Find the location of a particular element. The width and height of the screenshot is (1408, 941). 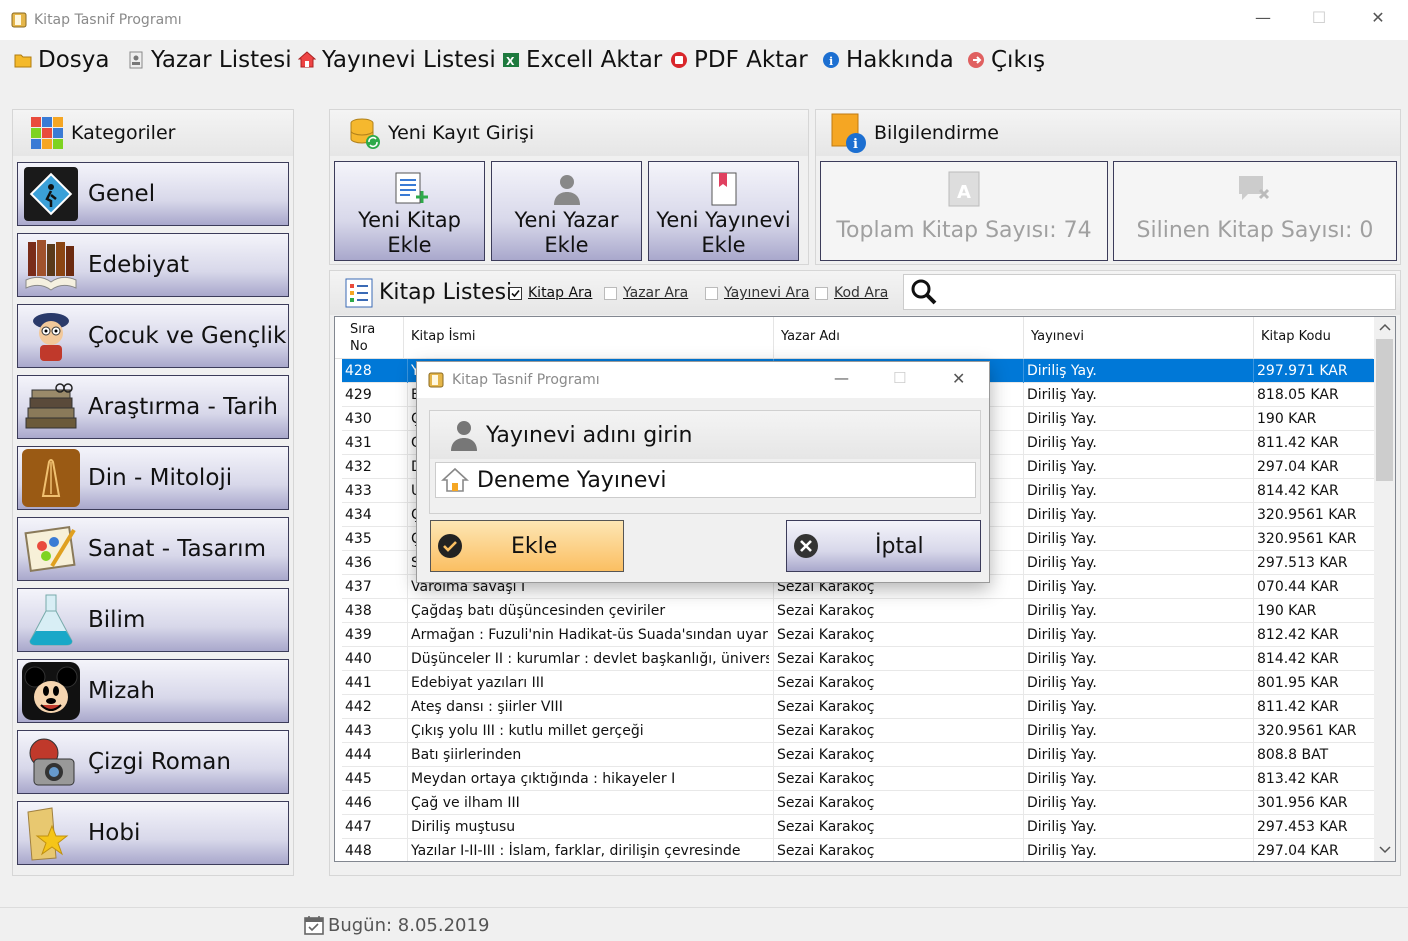

total-books-label: Toplam Kitap Sayısı: 74 is located at coordinates (964, 230).